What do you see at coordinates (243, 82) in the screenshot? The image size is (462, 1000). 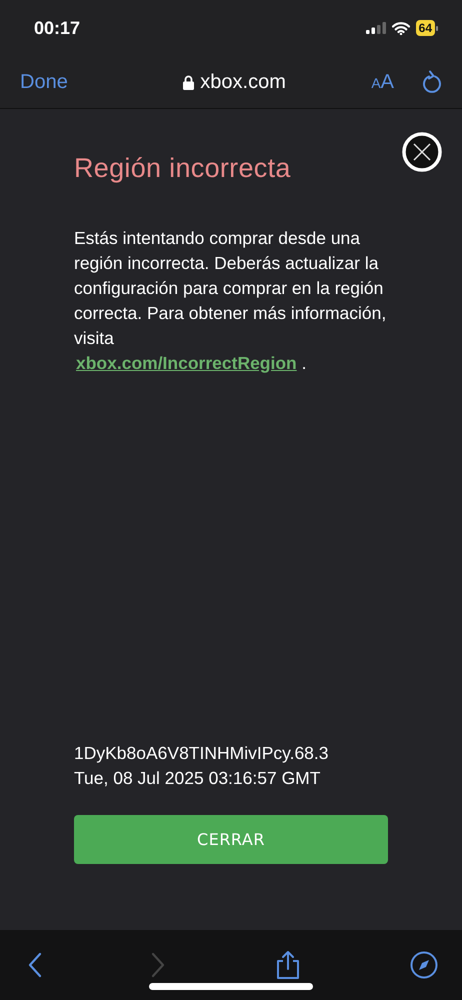 I see `address-text: xbox.com` at bounding box center [243, 82].